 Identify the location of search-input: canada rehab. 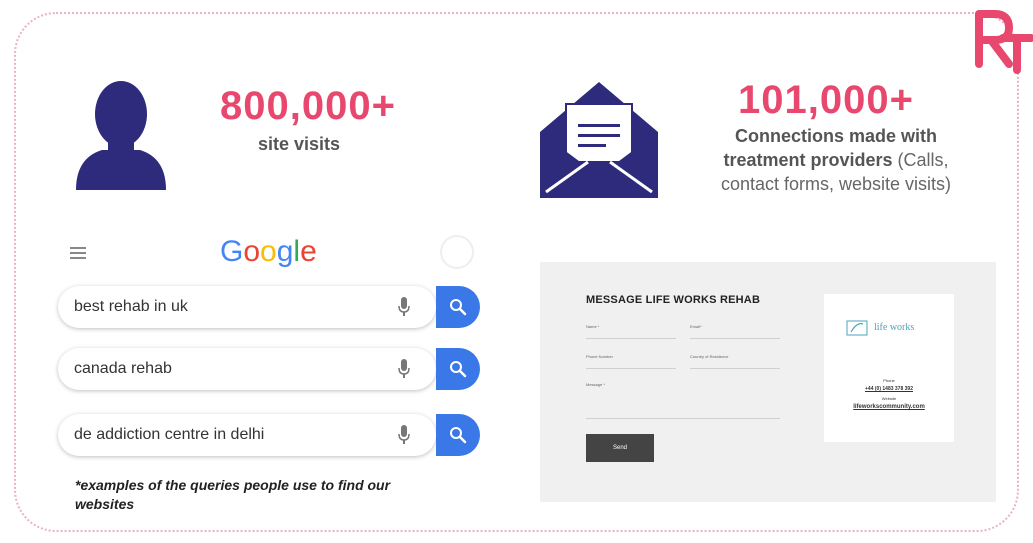
(247, 369).